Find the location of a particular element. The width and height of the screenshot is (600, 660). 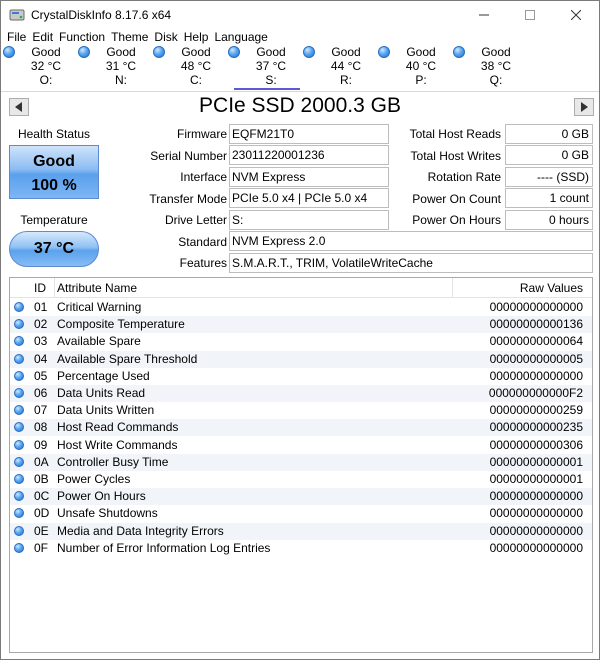

window-title: CrystalDiskInfo 8.17.6 x64 is located at coordinates (101, 15).